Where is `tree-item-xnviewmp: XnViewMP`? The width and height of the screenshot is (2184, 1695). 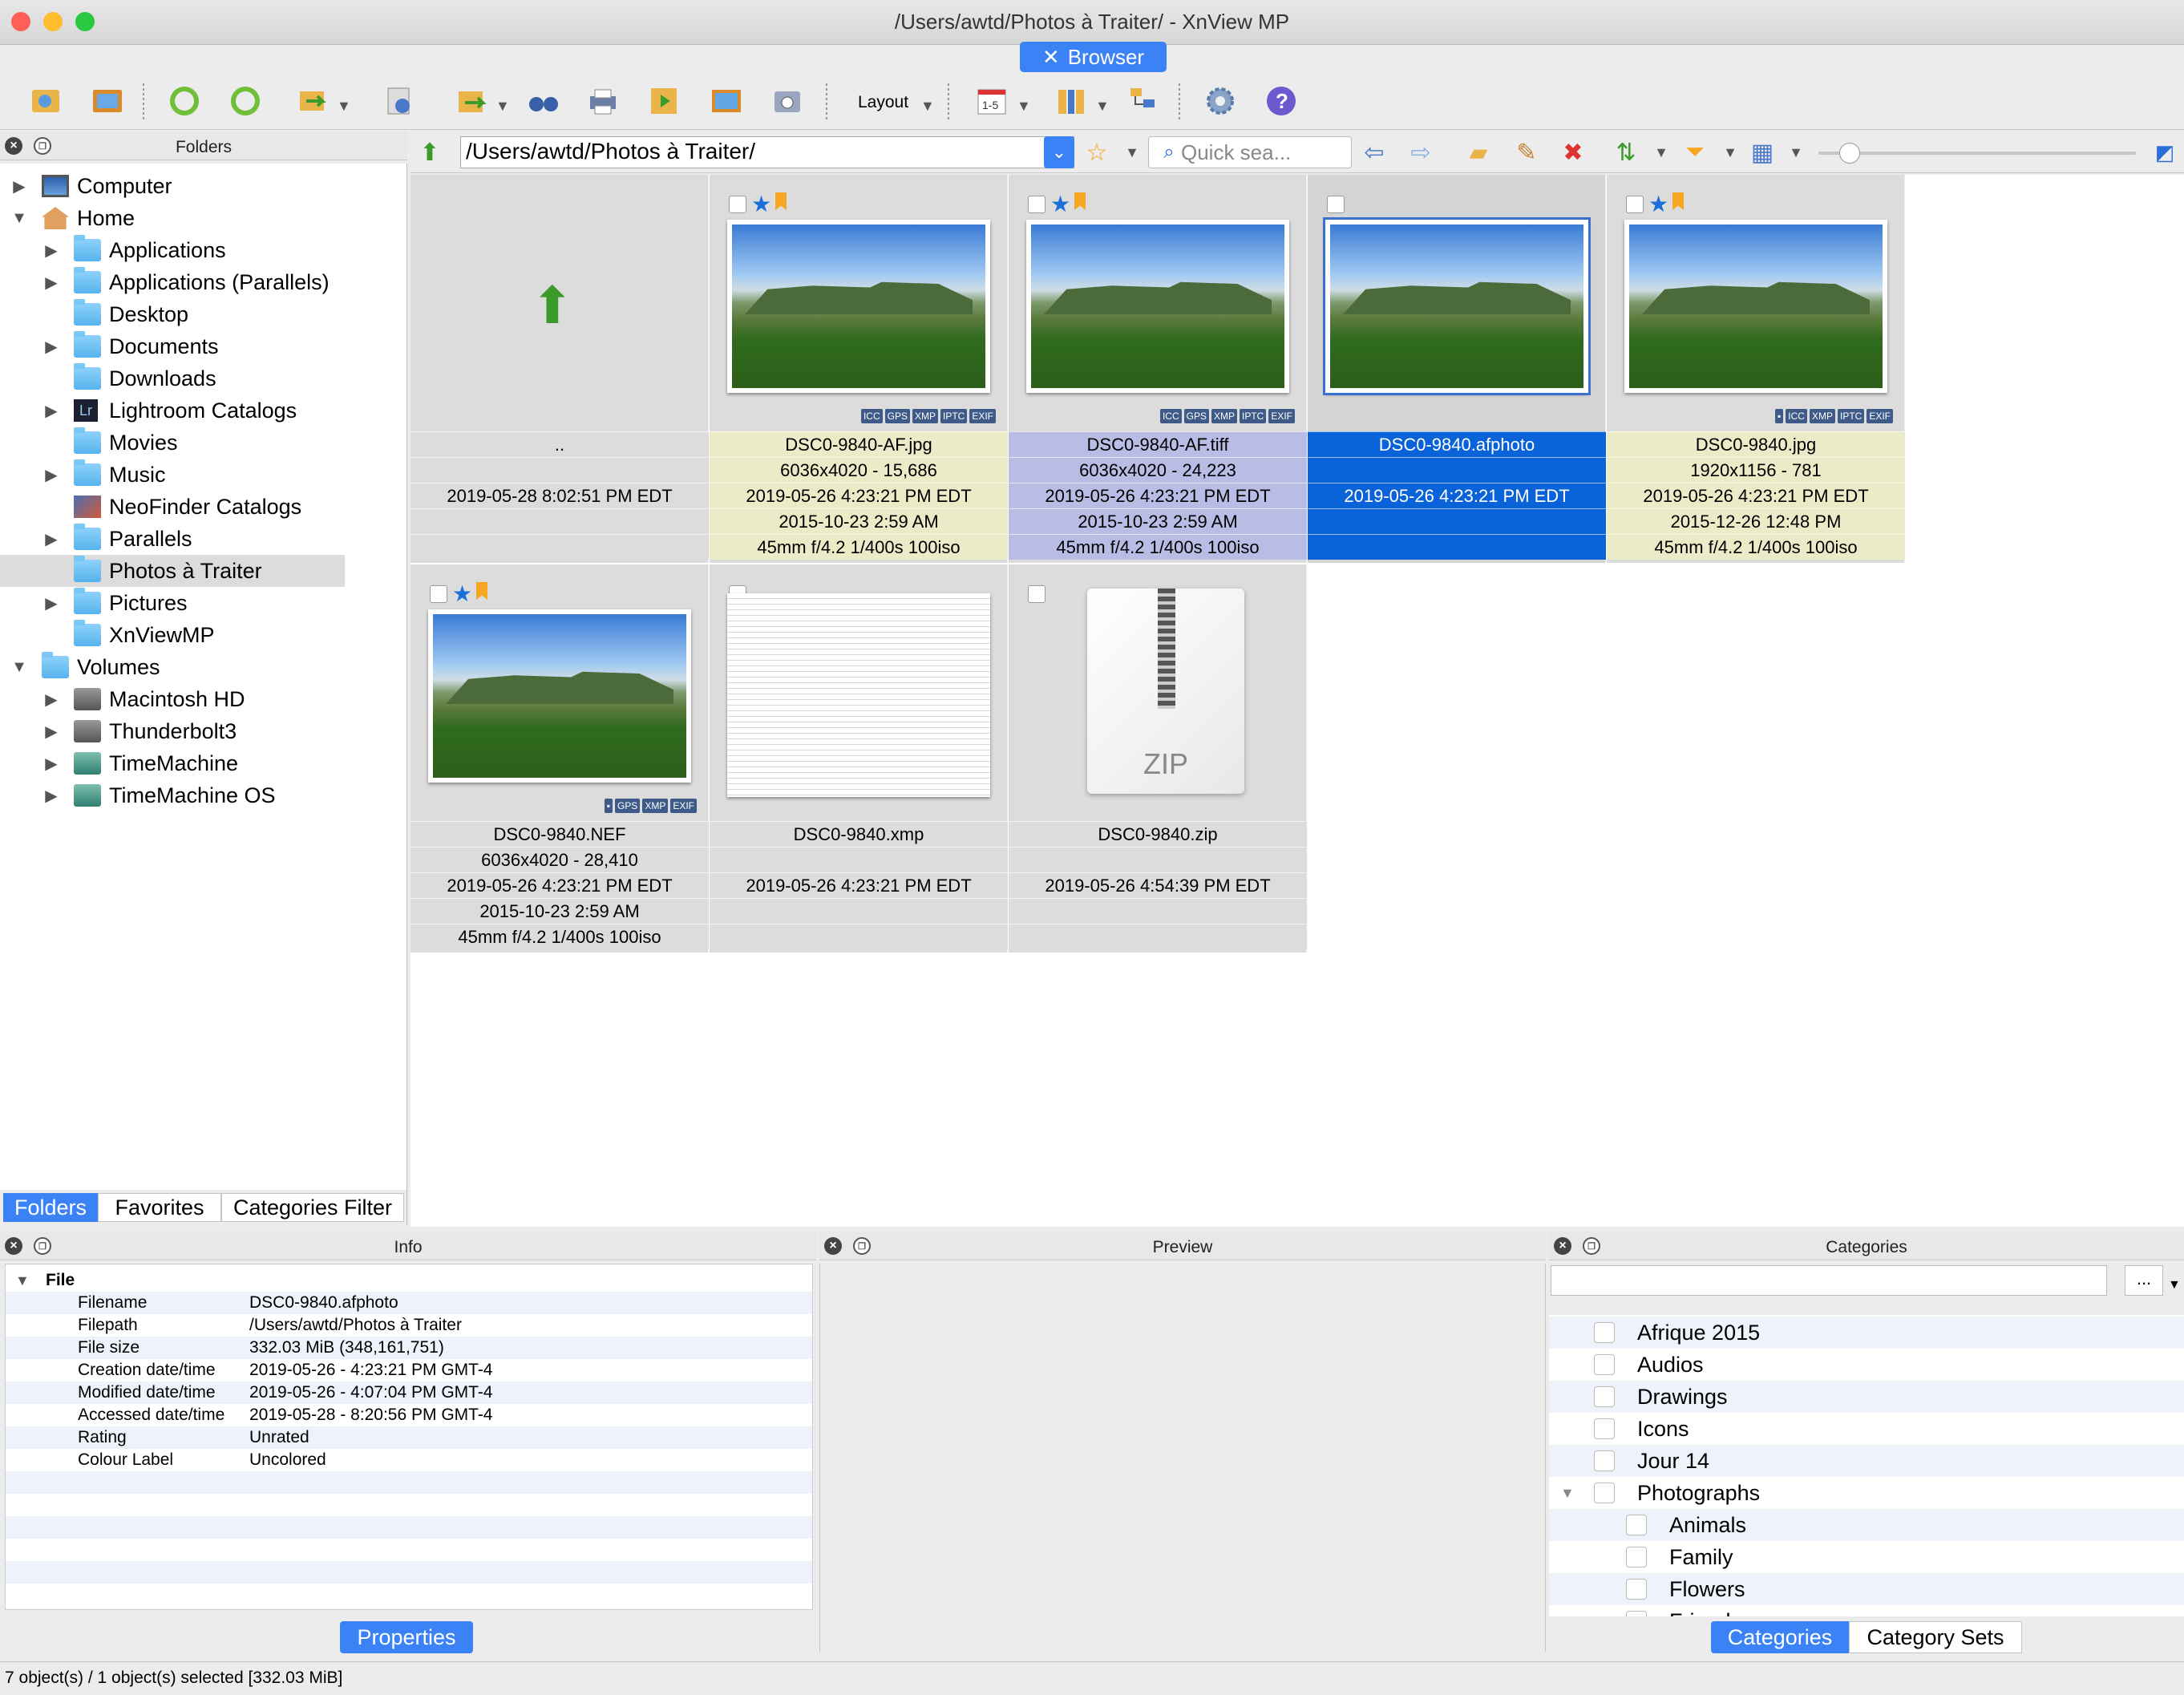 tree-item-xnviewmp: XnViewMP is located at coordinates (172, 635).